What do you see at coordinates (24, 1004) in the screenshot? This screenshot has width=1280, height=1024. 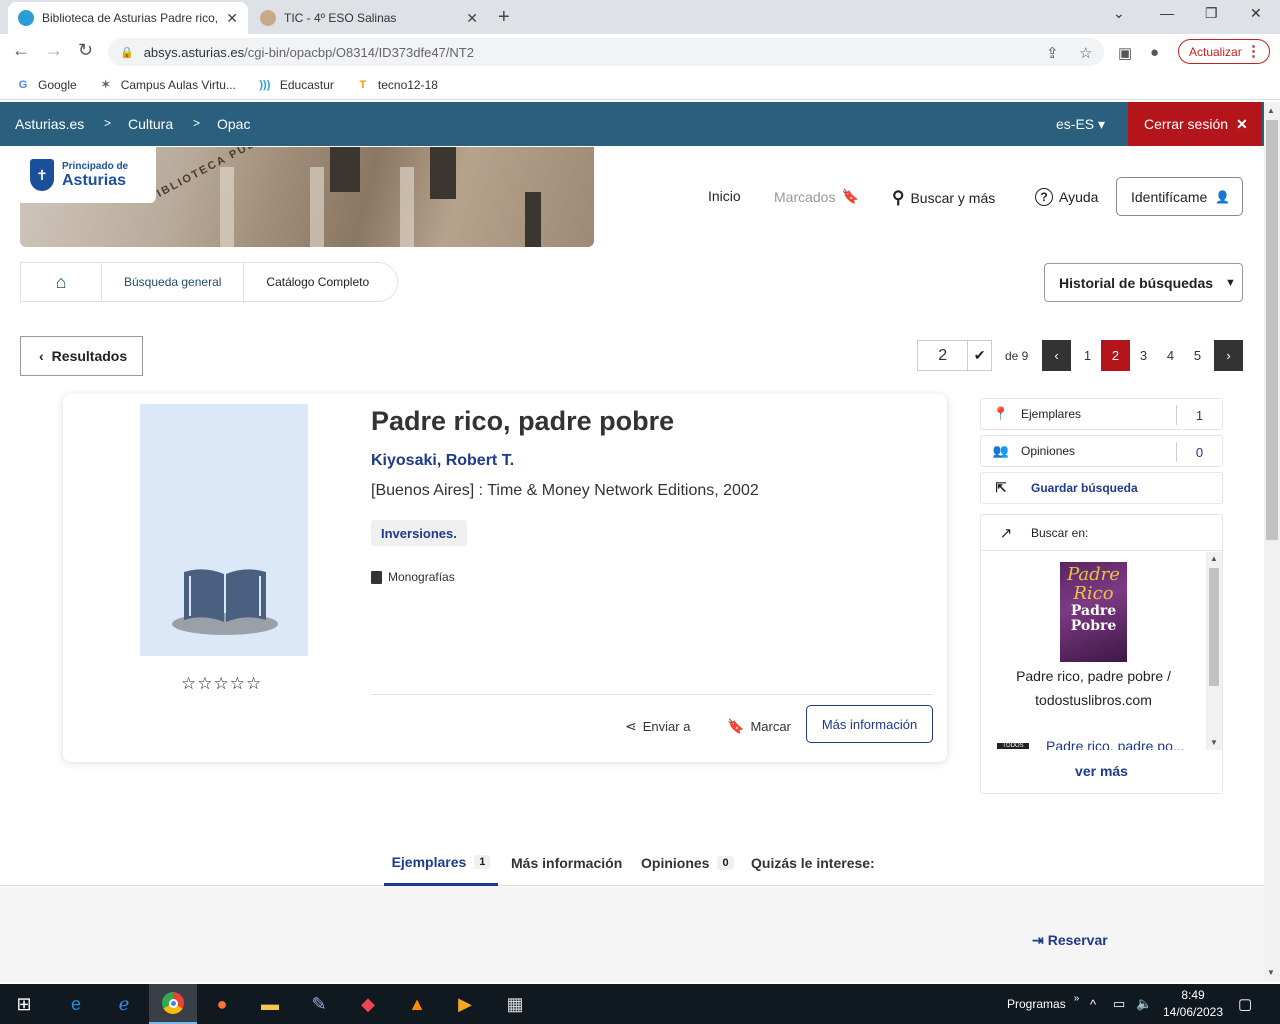 I see `start-menu-icon: ⊞` at bounding box center [24, 1004].